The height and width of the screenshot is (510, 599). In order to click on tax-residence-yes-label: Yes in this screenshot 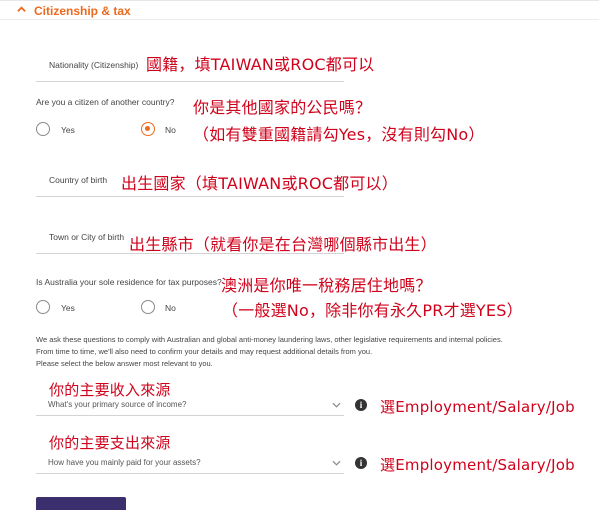, I will do `click(68, 308)`.